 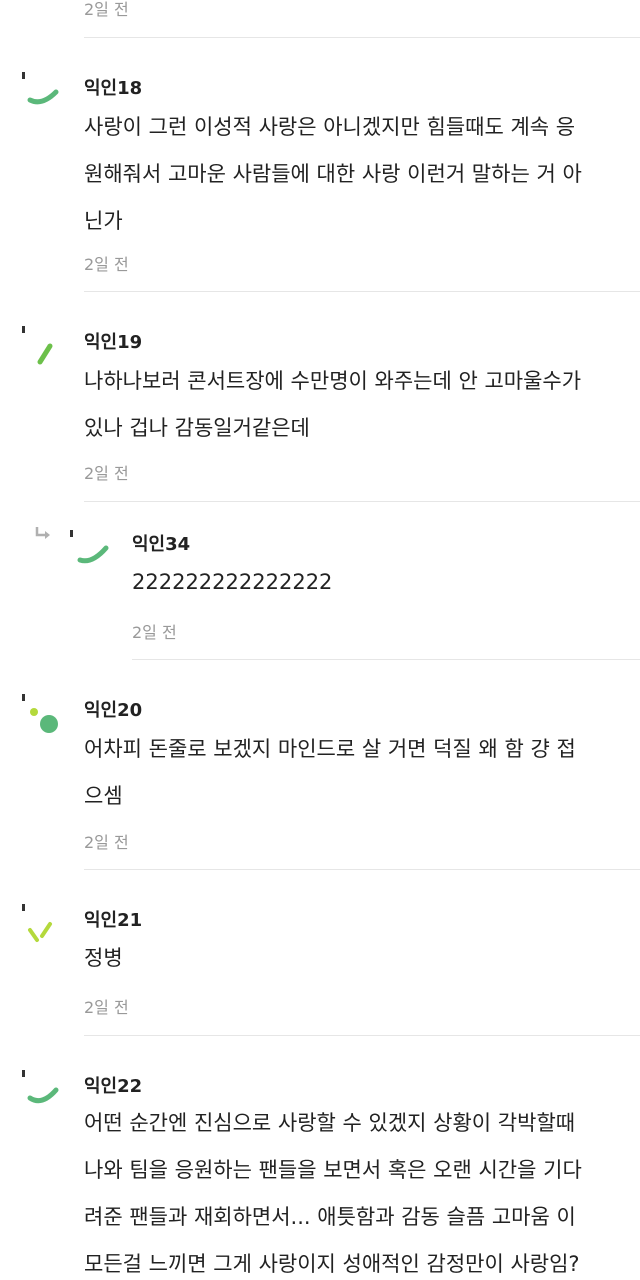 I want to click on comment-body: 어차피 돈줄로 보겠지 마인드로 살 거면 덕질 왜 함 걍 접 으셈, so click(x=330, y=773).